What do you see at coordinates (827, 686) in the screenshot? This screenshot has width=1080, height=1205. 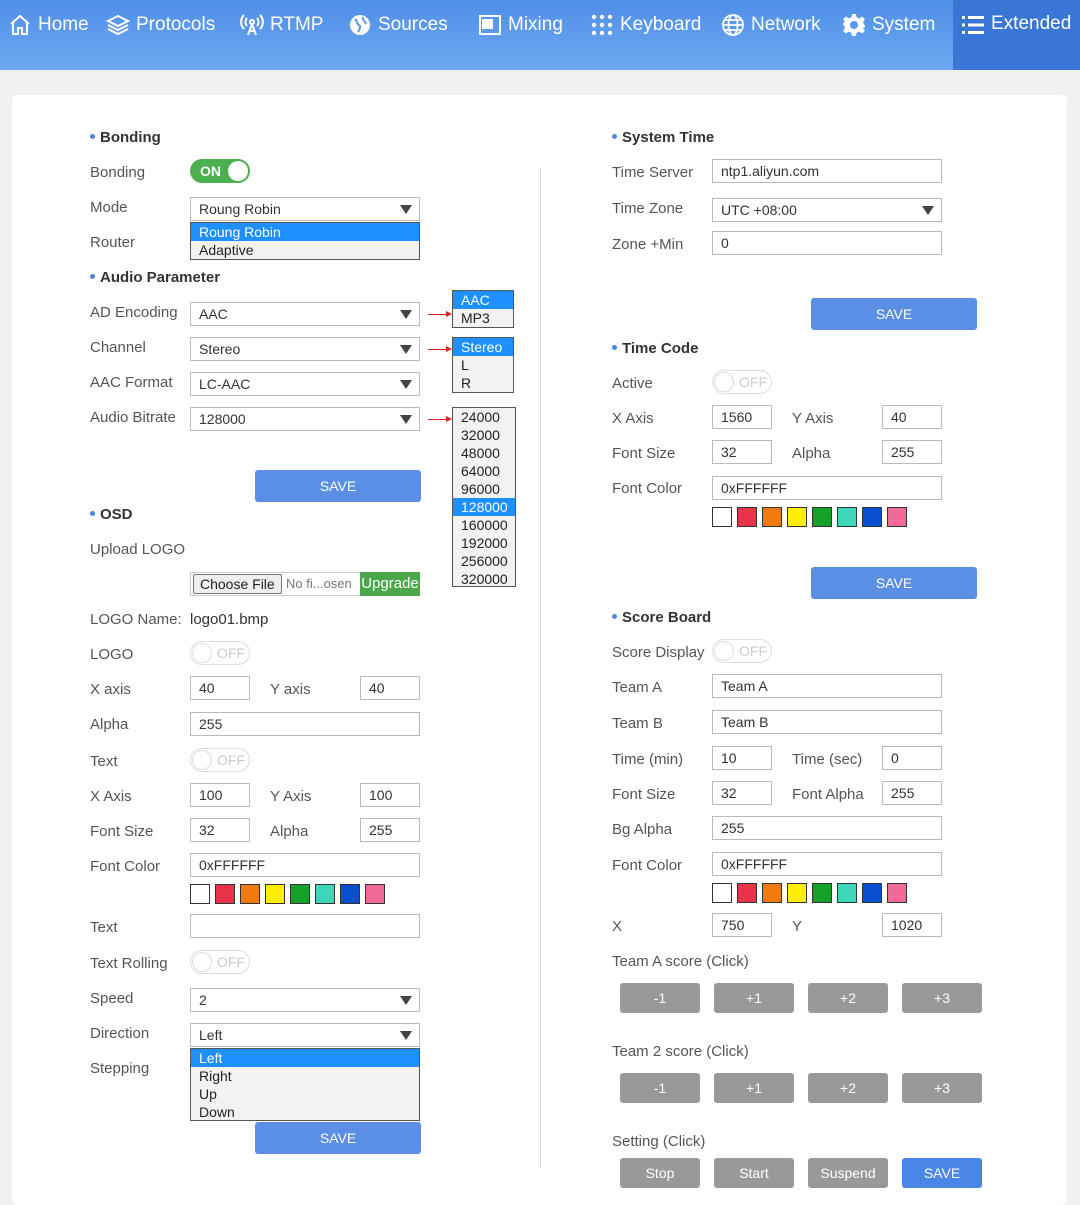 I see `team-a-input: Team A` at bounding box center [827, 686].